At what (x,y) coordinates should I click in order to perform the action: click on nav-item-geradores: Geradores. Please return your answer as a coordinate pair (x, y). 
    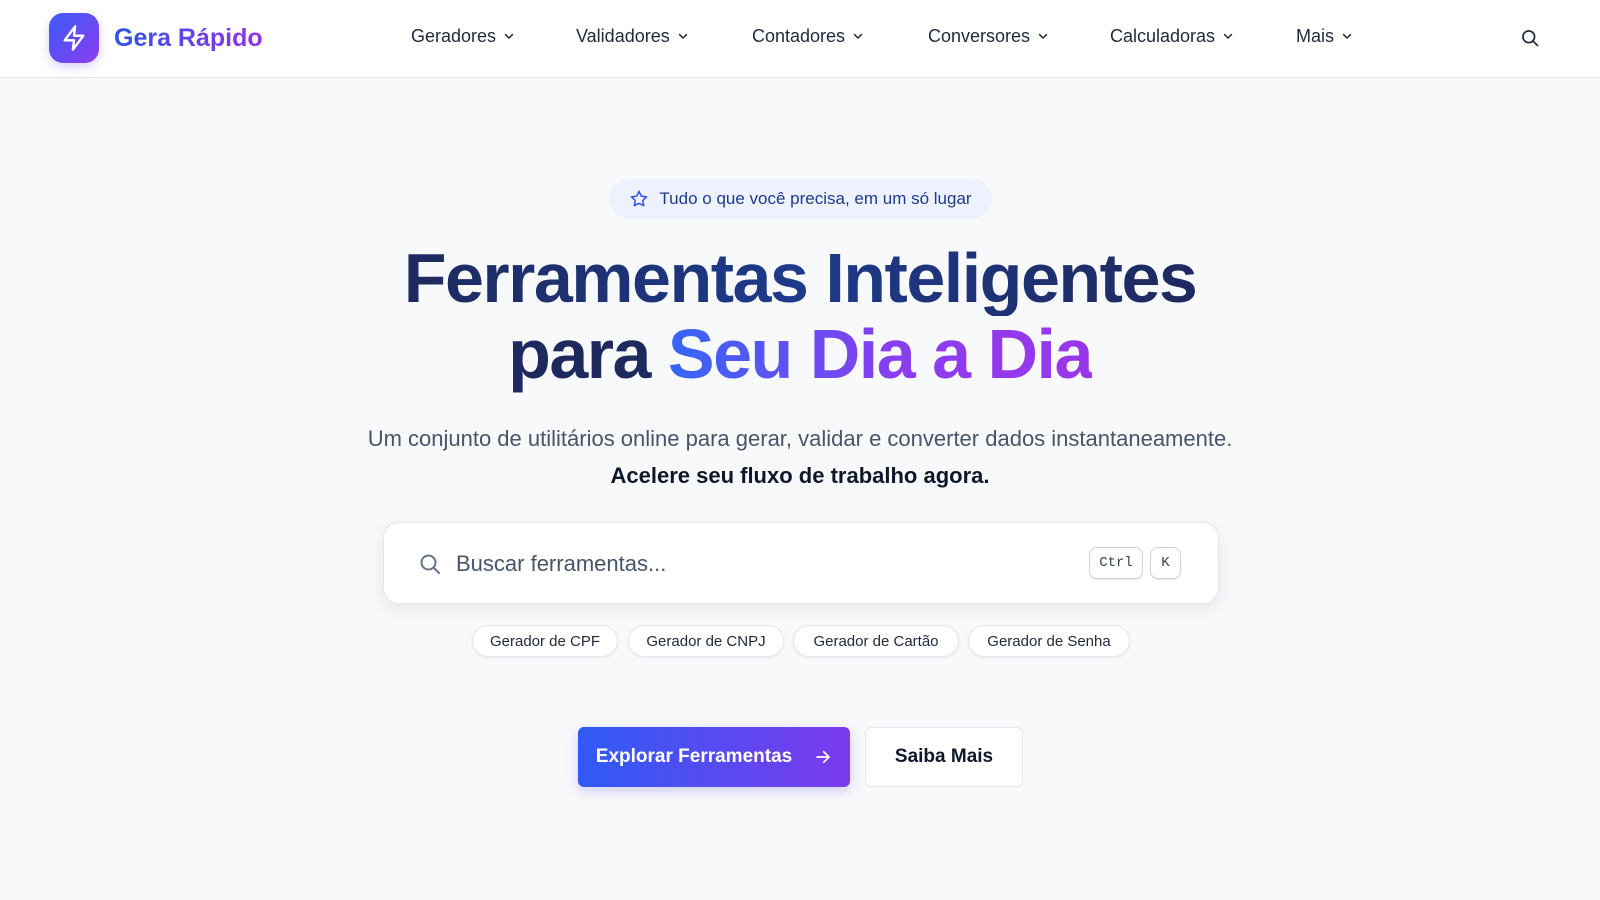
    Looking at the image, I should click on (463, 36).